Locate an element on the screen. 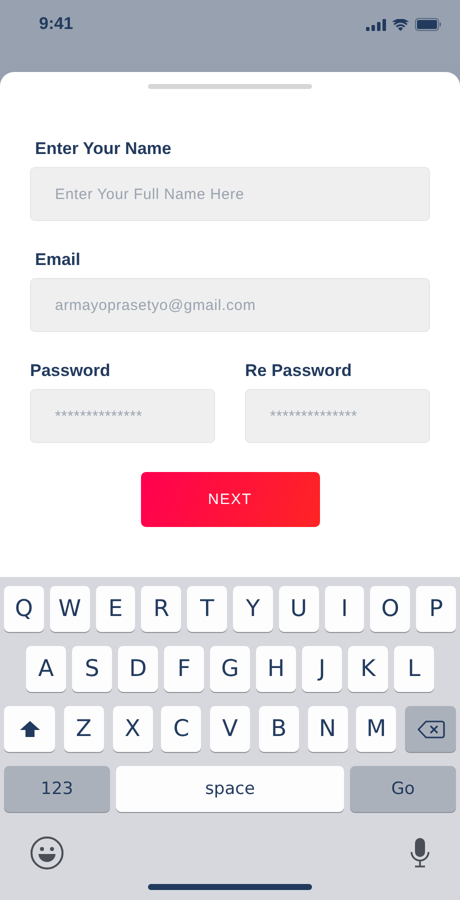  wifi-icon is located at coordinates (400, 24).